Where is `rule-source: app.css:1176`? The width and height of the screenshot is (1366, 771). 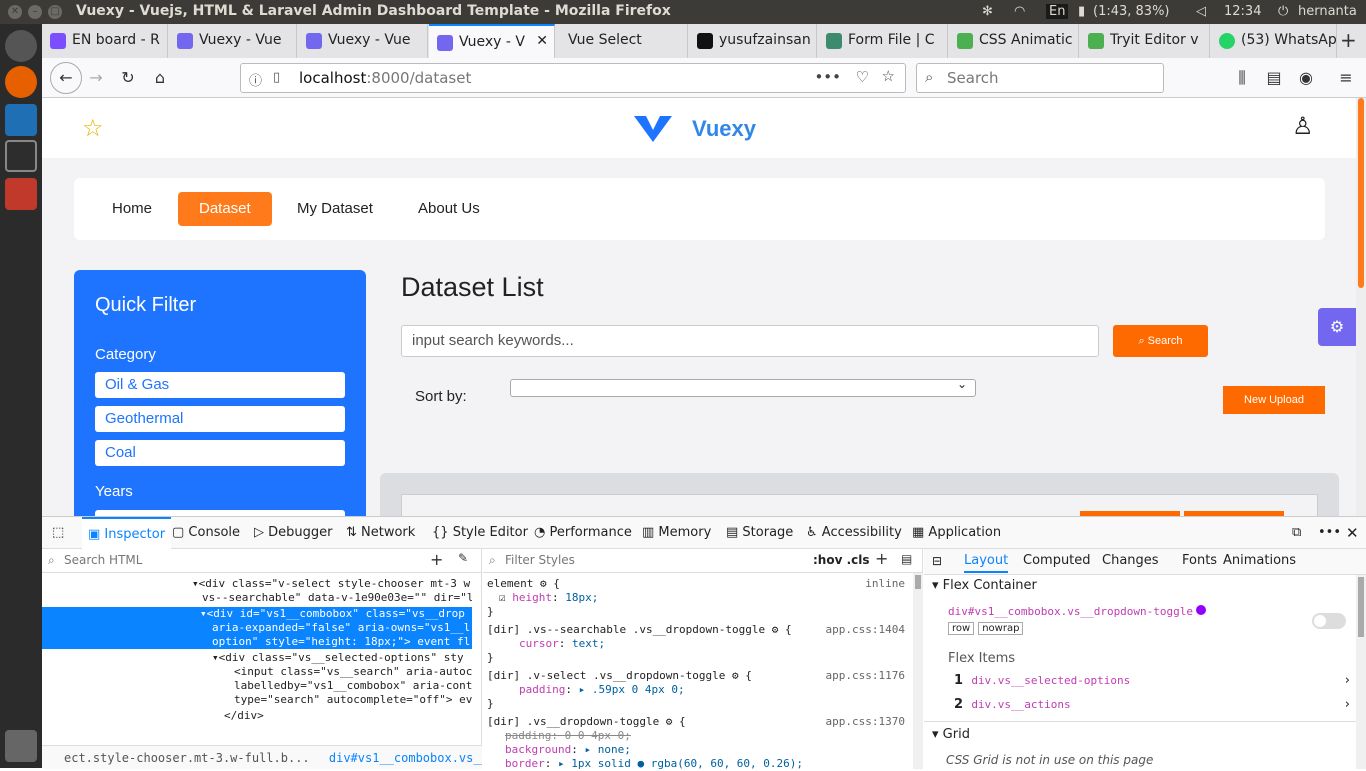 rule-source: app.css:1176 is located at coordinates (865, 676).